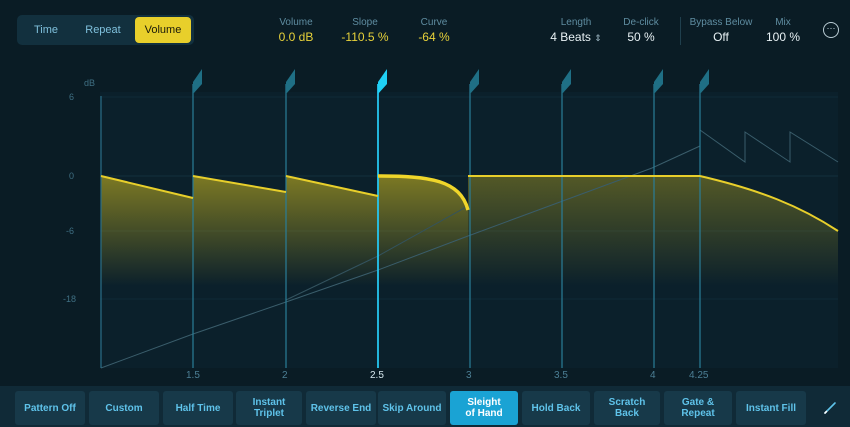 The width and height of the screenshot is (850, 427). What do you see at coordinates (285, 375) in the screenshot?
I see `beat-label-2: 2` at bounding box center [285, 375].